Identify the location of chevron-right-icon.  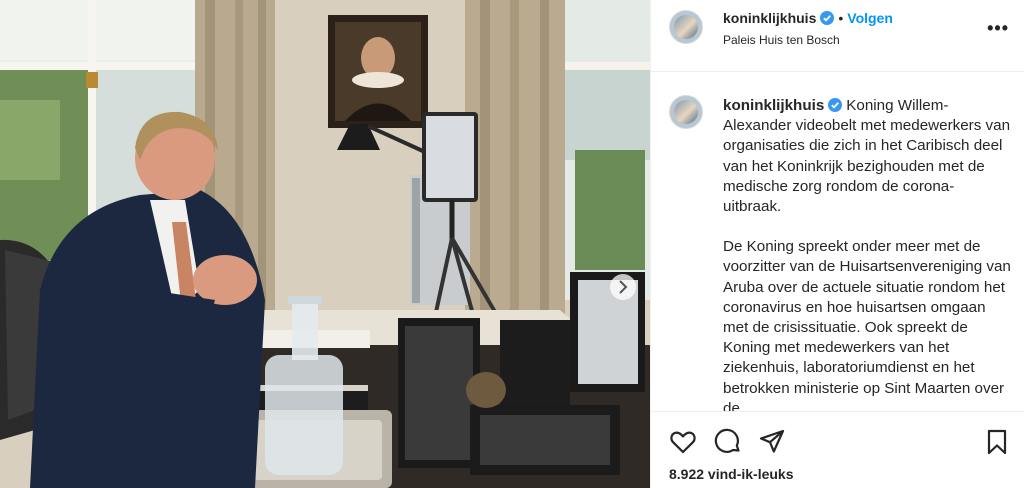
(623, 287).